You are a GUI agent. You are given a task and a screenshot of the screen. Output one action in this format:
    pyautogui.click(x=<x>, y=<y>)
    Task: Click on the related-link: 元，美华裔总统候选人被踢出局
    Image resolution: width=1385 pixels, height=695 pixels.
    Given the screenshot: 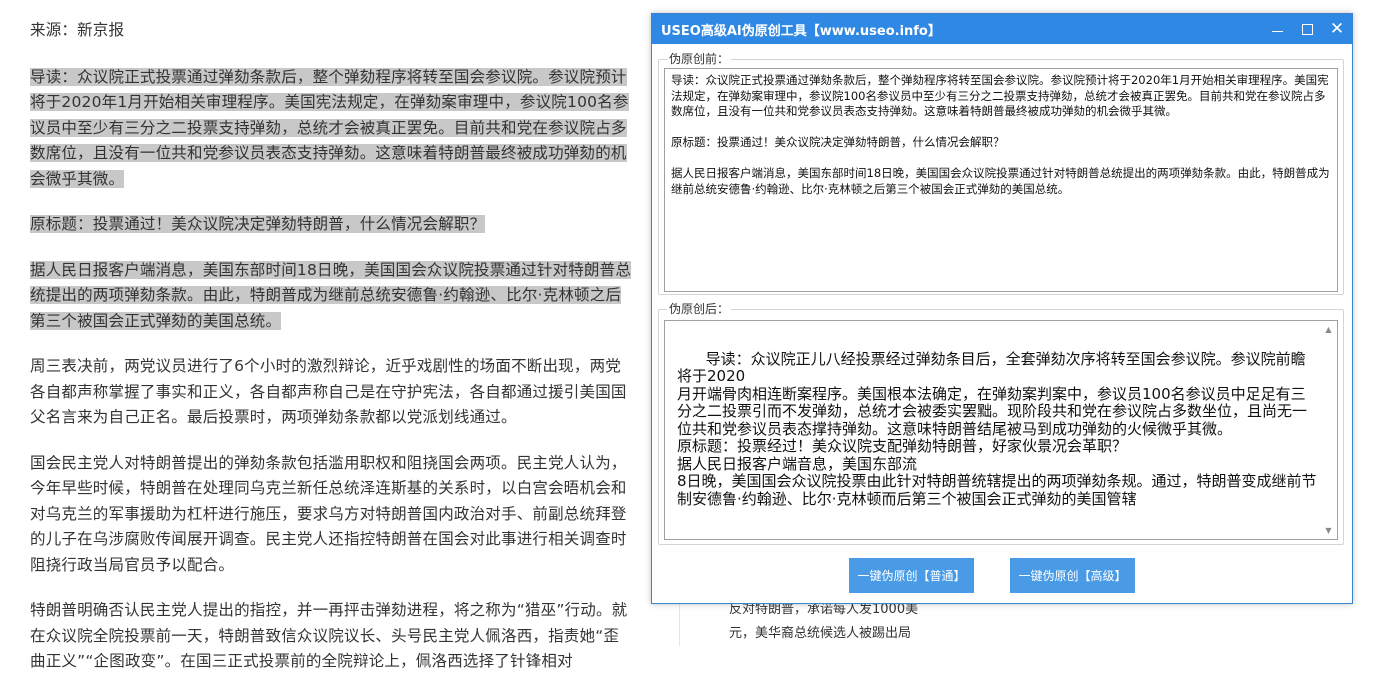 What is the action you would take?
    pyautogui.click(x=854, y=634)
    